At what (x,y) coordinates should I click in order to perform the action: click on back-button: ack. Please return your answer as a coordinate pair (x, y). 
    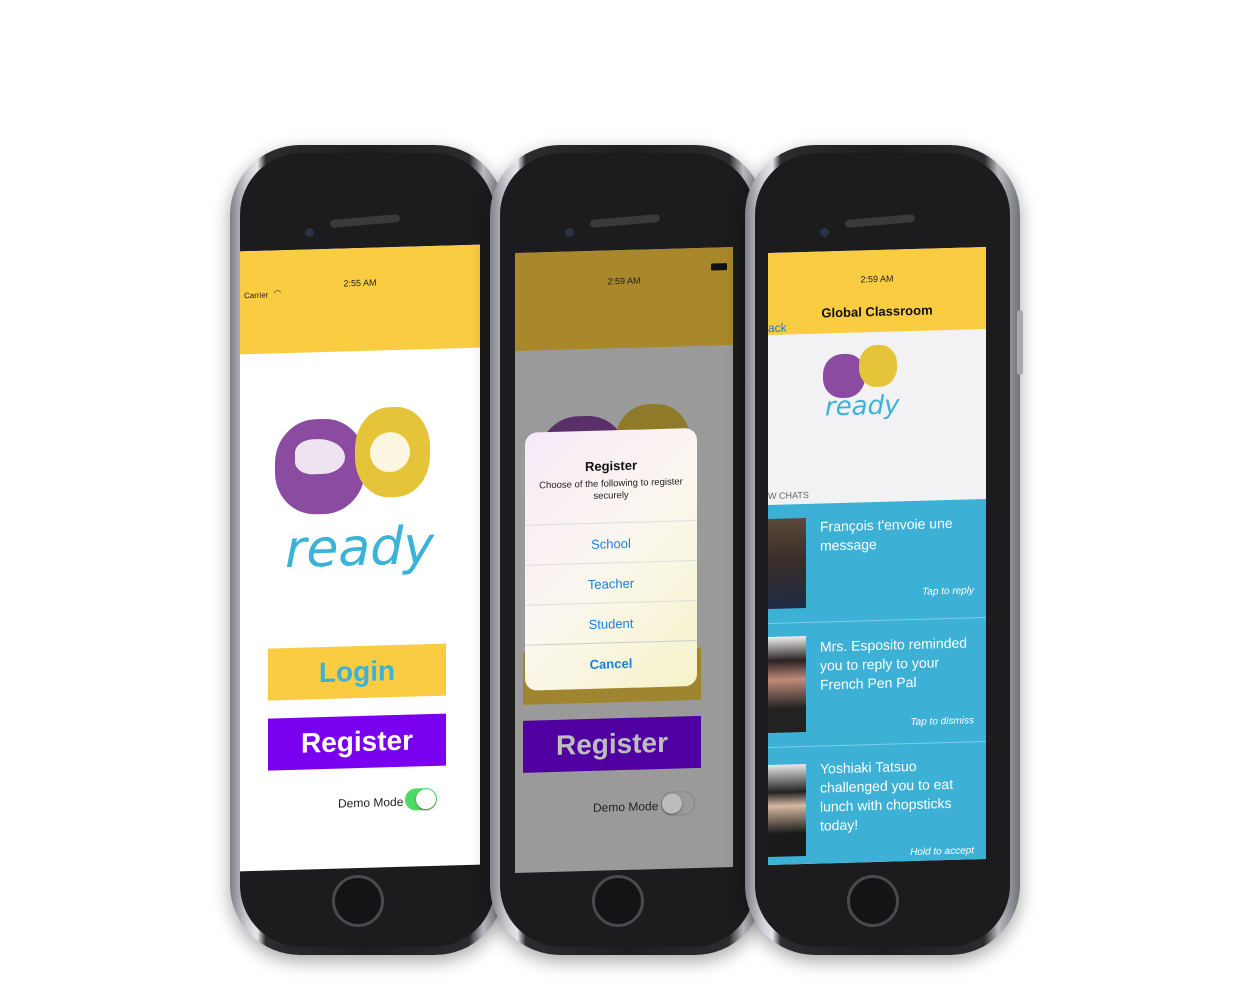
    Looking at the image, I should click on (777, 328).